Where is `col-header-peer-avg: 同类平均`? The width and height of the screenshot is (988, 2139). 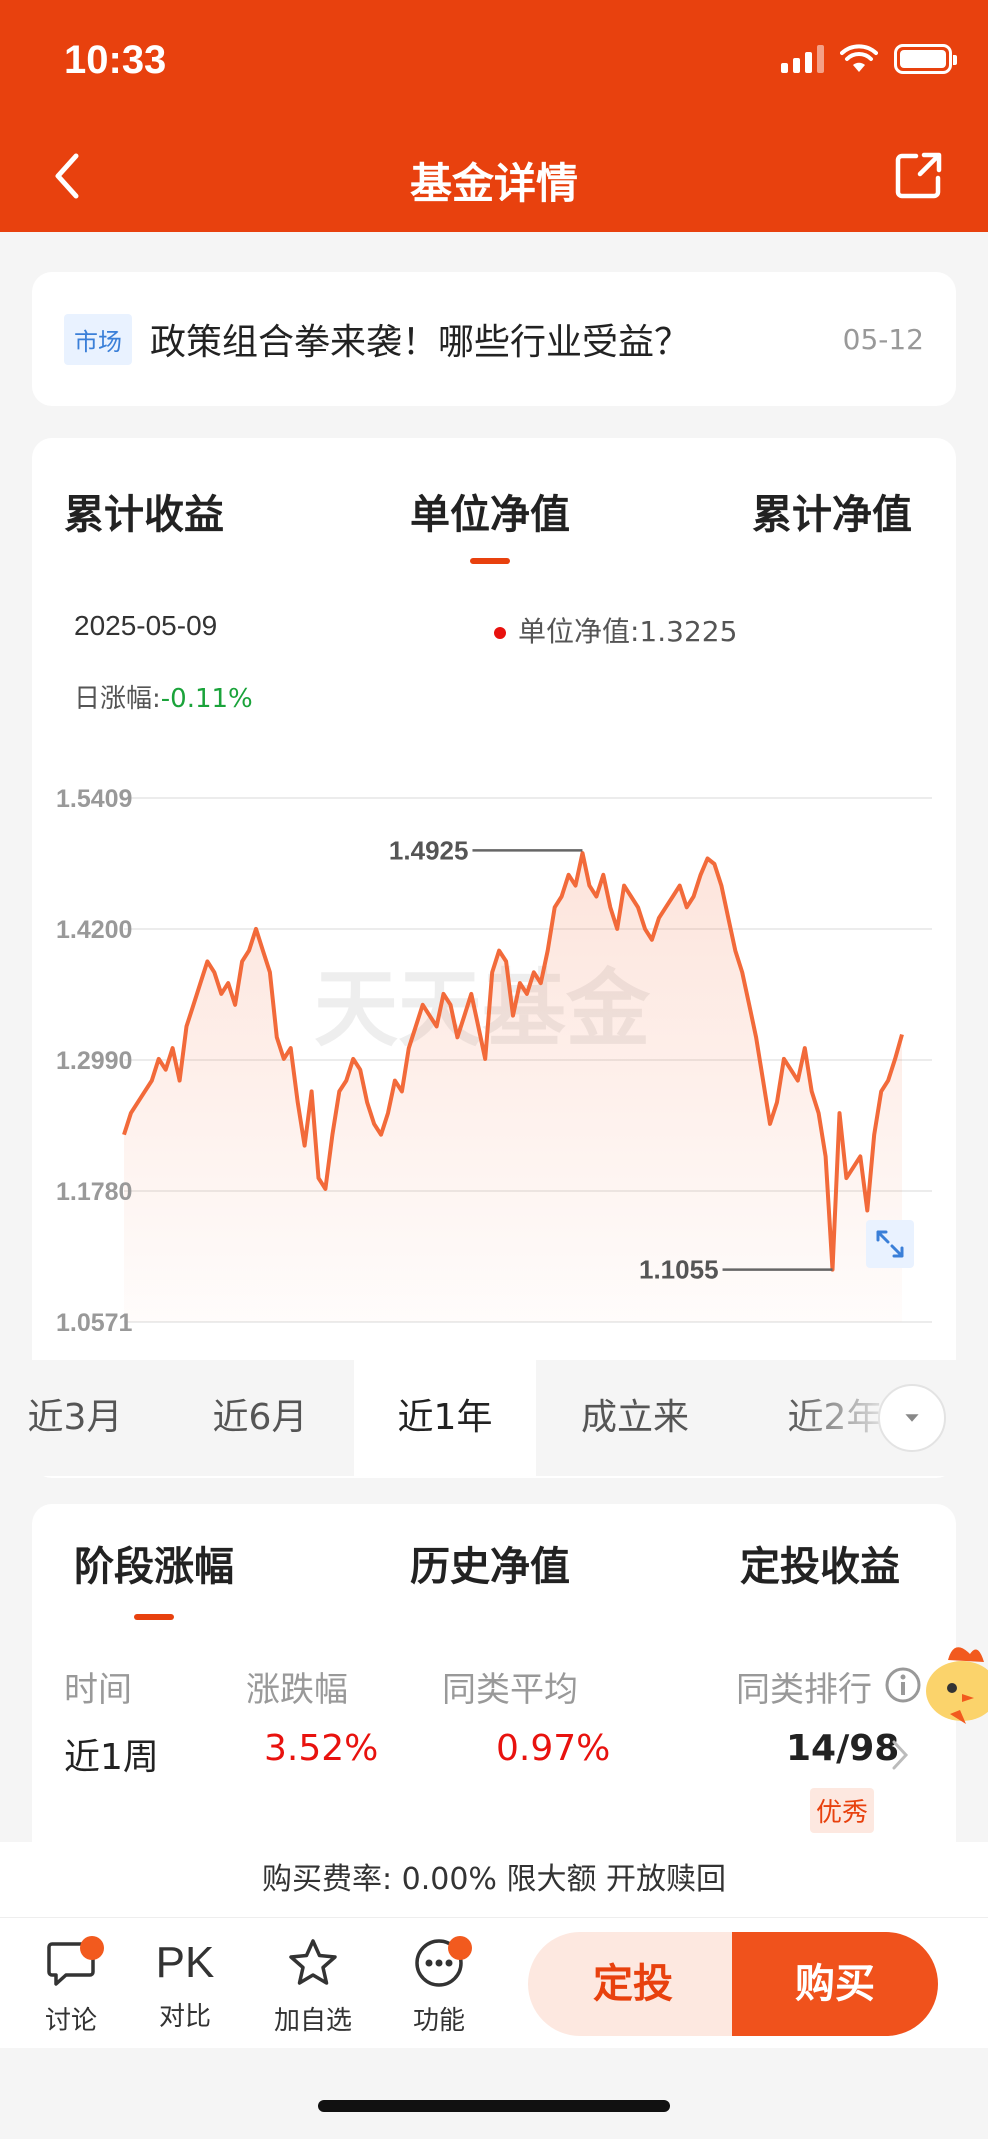 col-header-peer-avg: 同类平均 is located at coordinates (510, 1690).